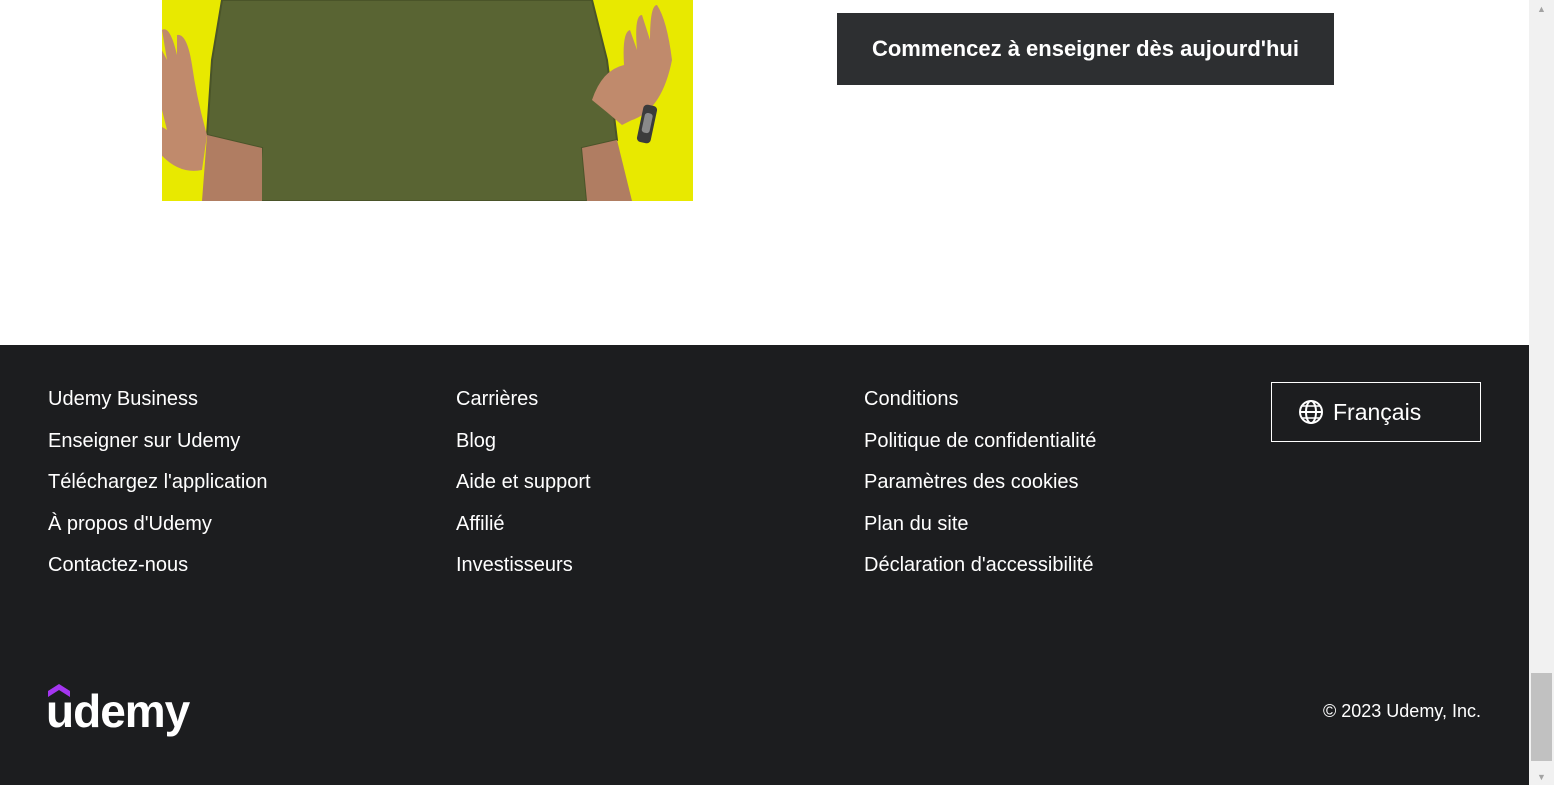 This screenshot has height=785, width=1554. I want to click on arrow-up-icon: ▲, so click(1541, 8).